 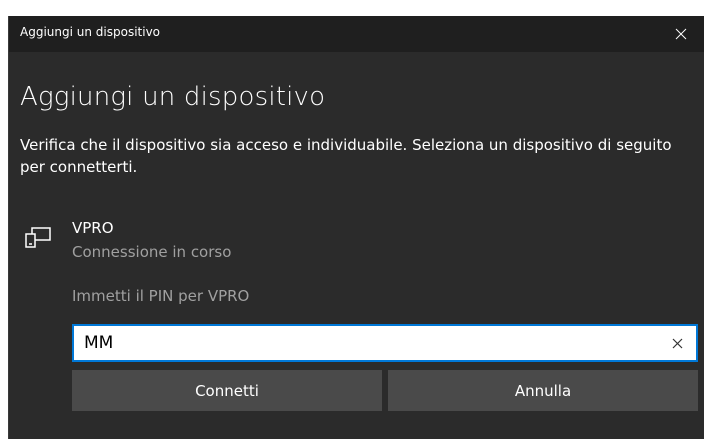 What do you see at coordinates (543, 390) in the screenshot?
I see `cancel-button: Annulla` at bounding box center [543, 390].